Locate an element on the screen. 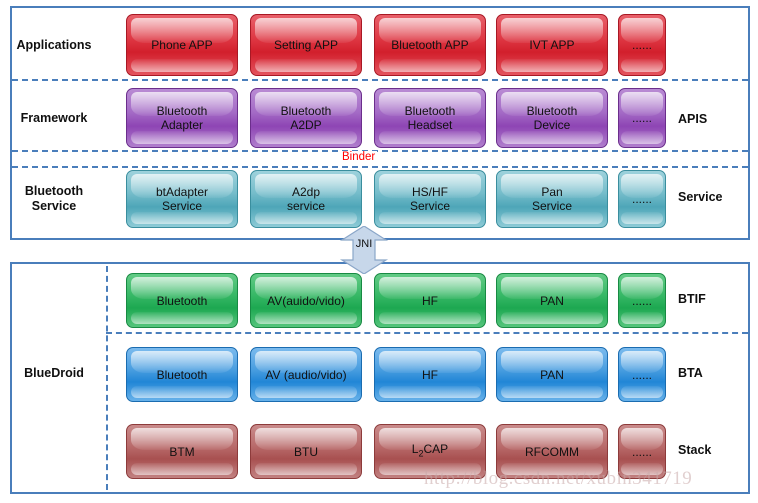 This screenshot has width=758, height=503. separator-applications-framework is located at coordinates (380, 80).